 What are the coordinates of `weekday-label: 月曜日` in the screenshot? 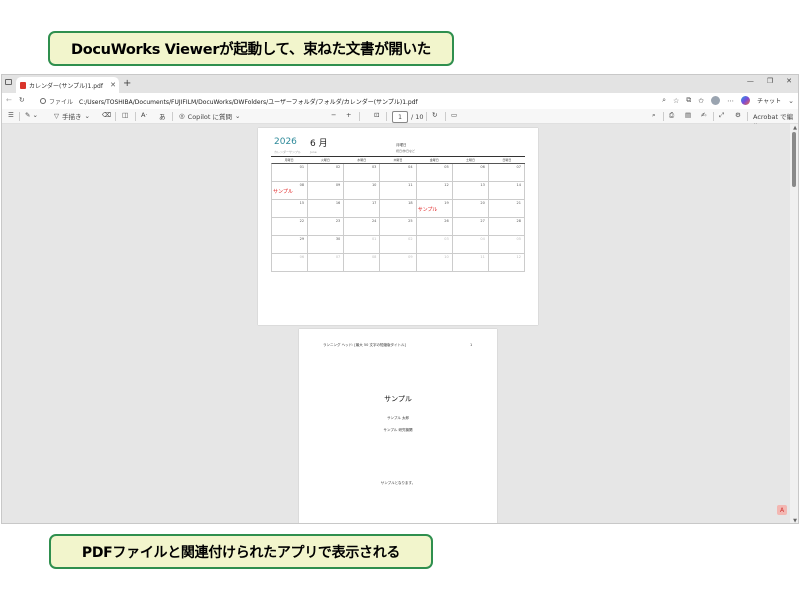 It's located at (289, 160).